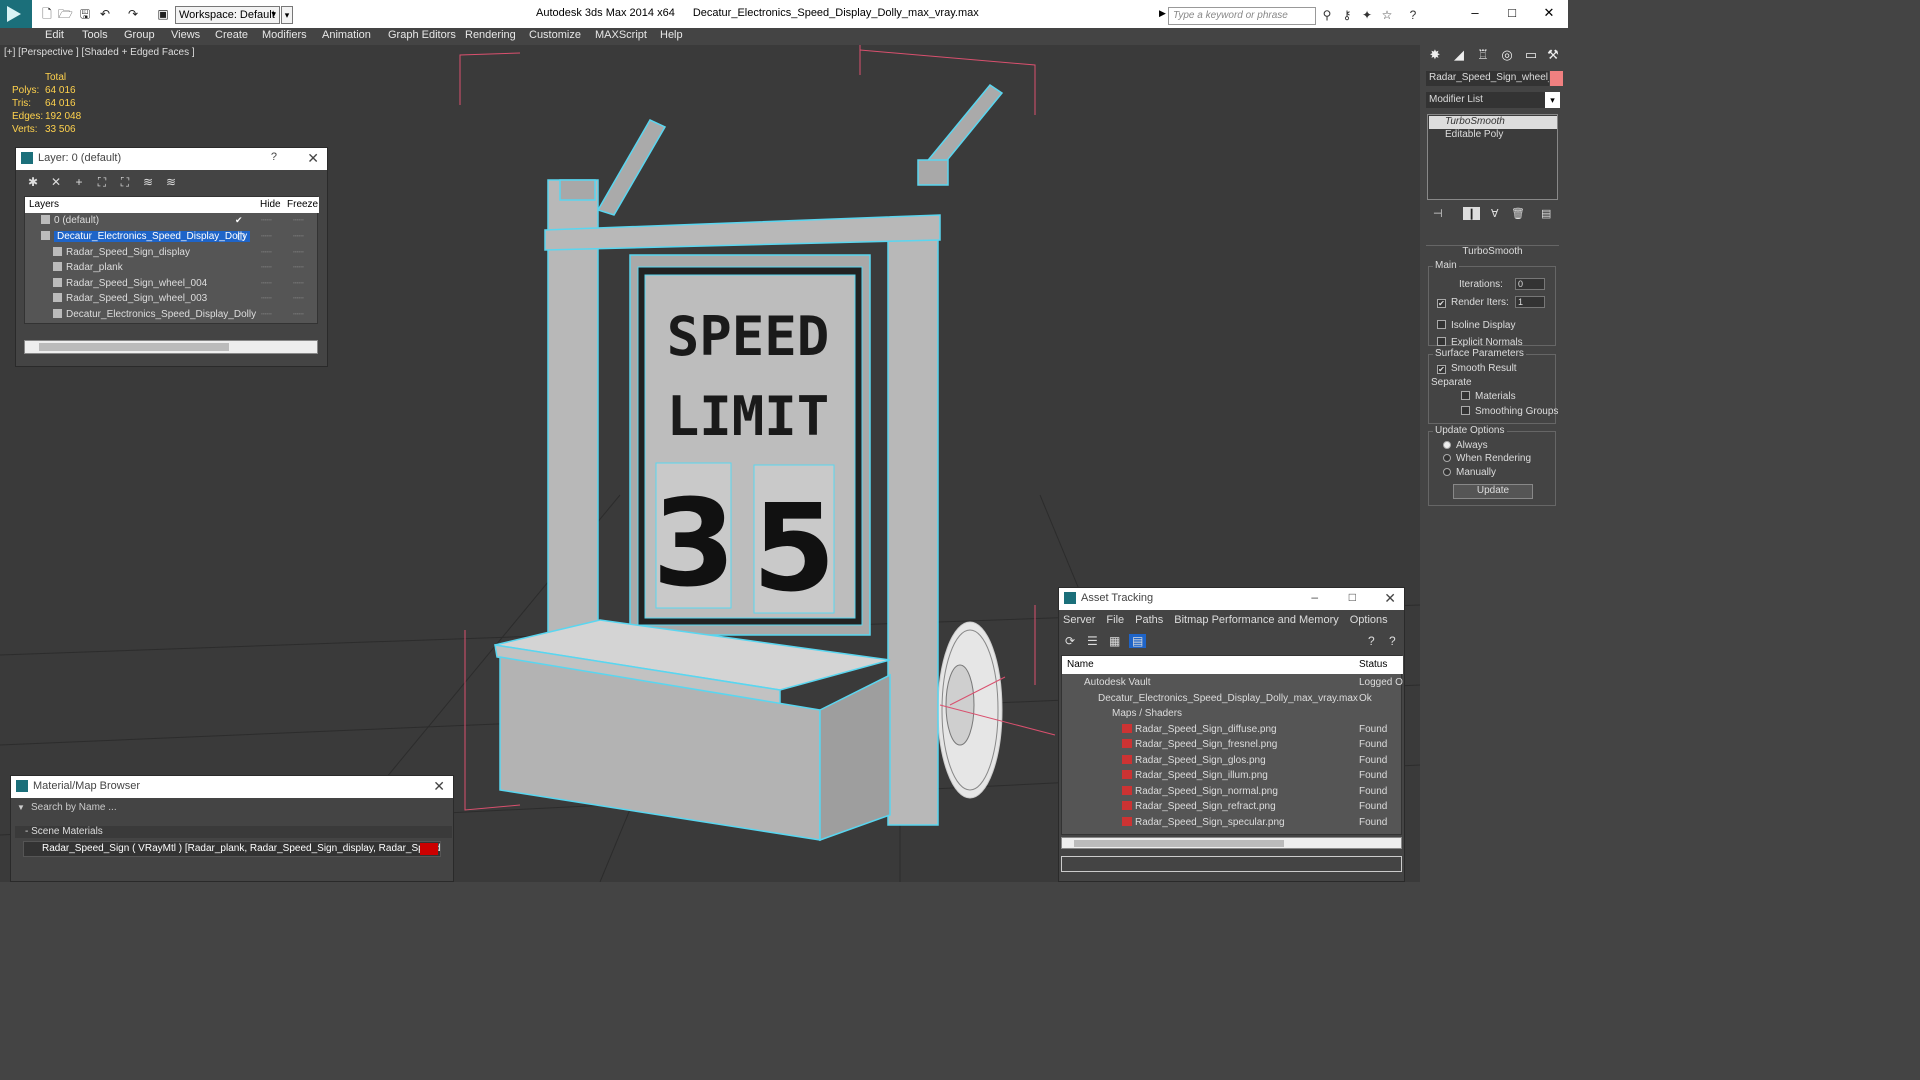  What do you see at coordinates (1438, 213) in the screenshot?
I see `pin-stack-icon: ⊣` at bounding box center [1438, 213].